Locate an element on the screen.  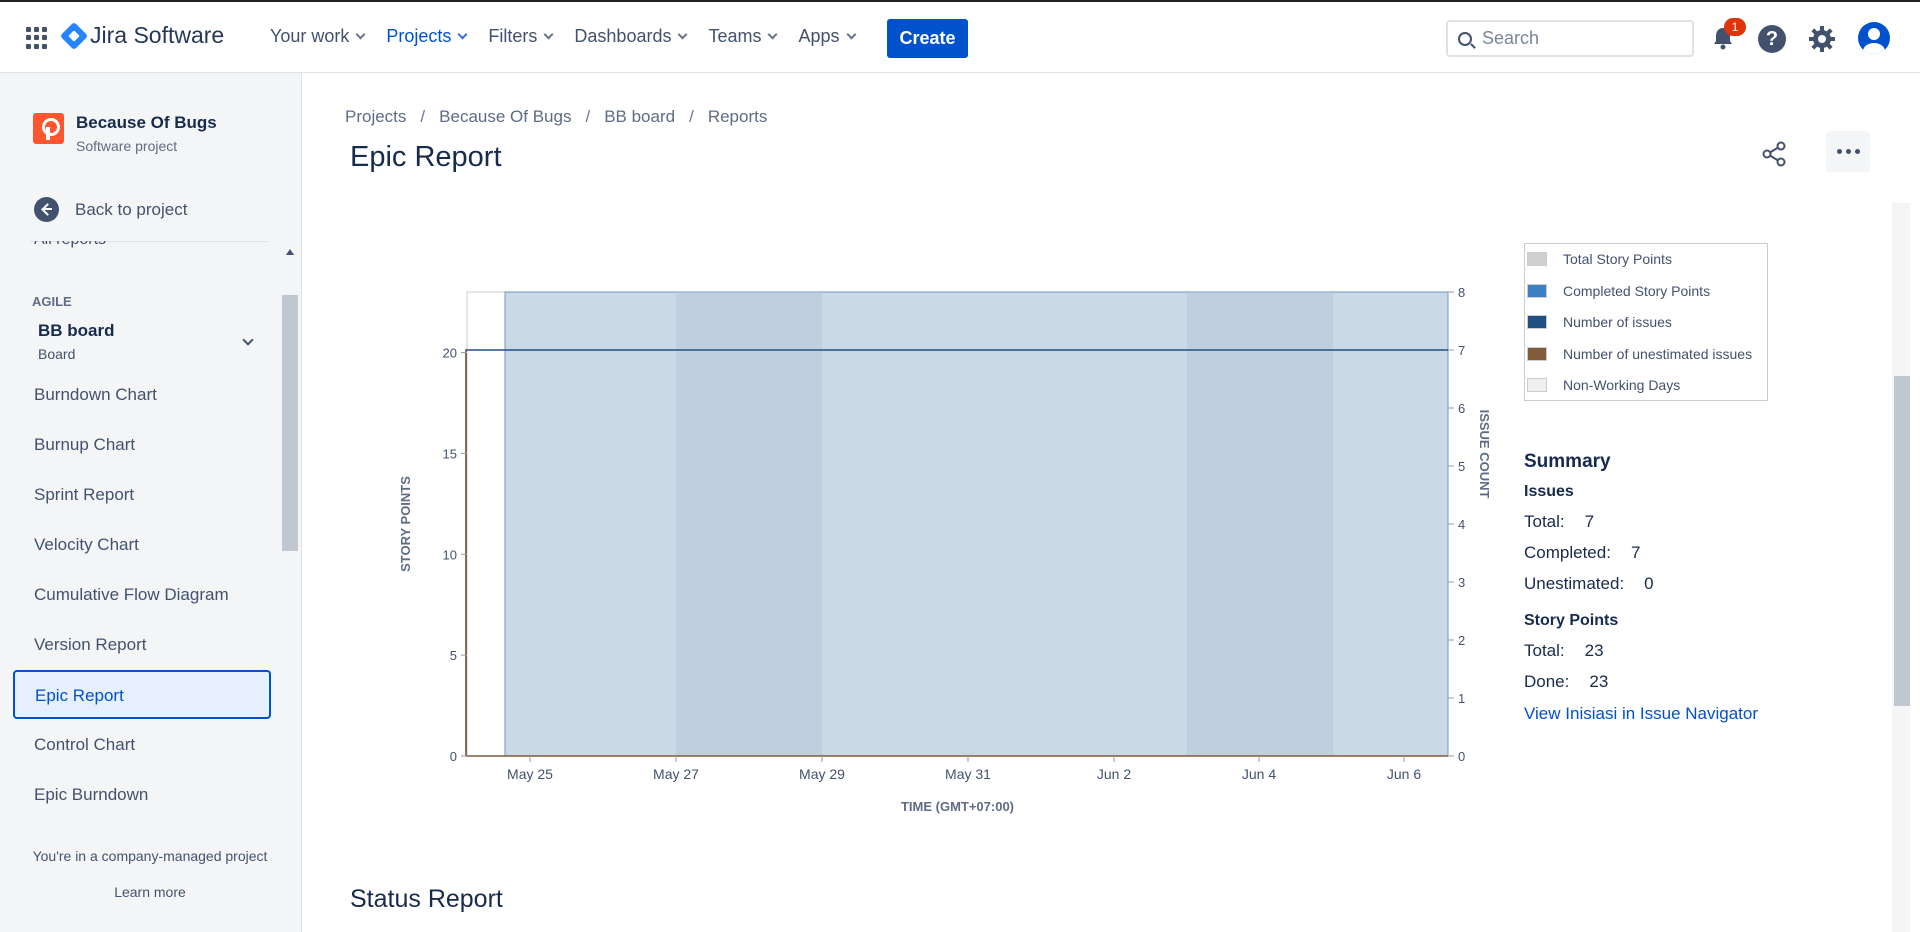
board-type: Board is located at coordinates (57, 354).